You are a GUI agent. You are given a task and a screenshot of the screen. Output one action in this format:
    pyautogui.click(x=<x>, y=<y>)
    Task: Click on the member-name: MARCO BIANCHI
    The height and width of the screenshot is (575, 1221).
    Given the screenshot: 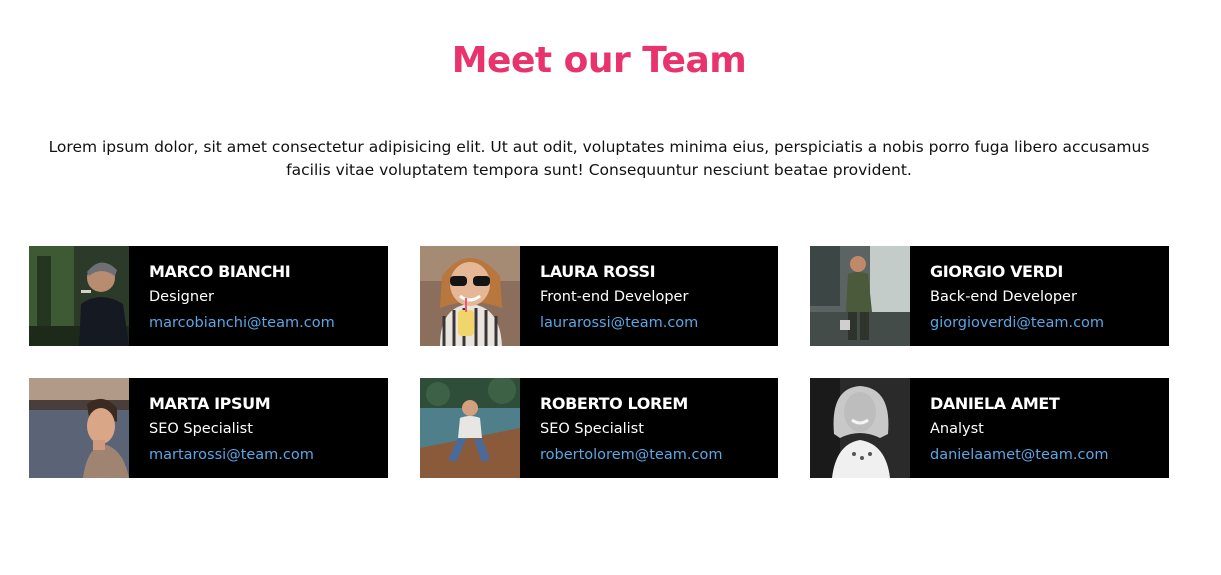 What is the action you would take?
    pyautogui.click(x=220, y=271)
    